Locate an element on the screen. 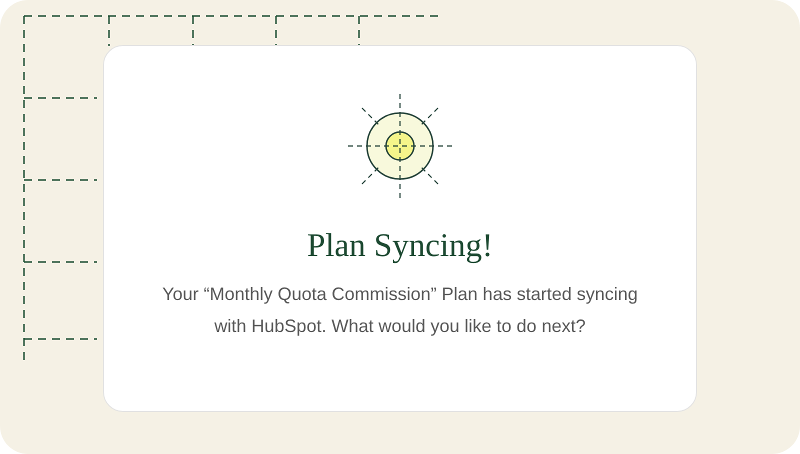  dialog-title: Plan Syncing! is located at coordinates (400, 246).